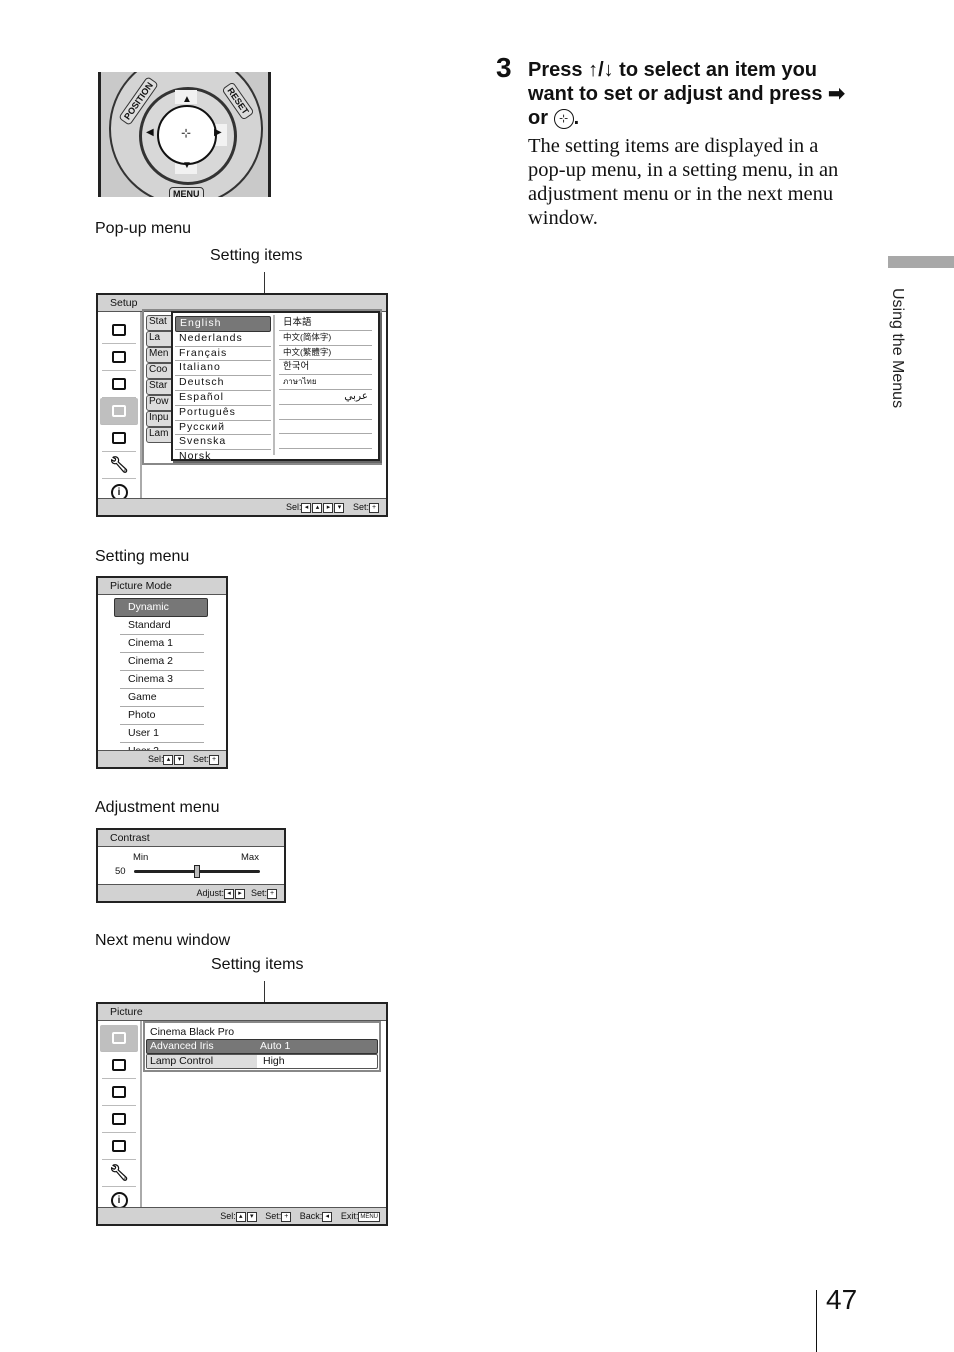 This screenshot has height=1352, width=954. I want to click on language-option: ภาษาไทย, so click(325, 382).